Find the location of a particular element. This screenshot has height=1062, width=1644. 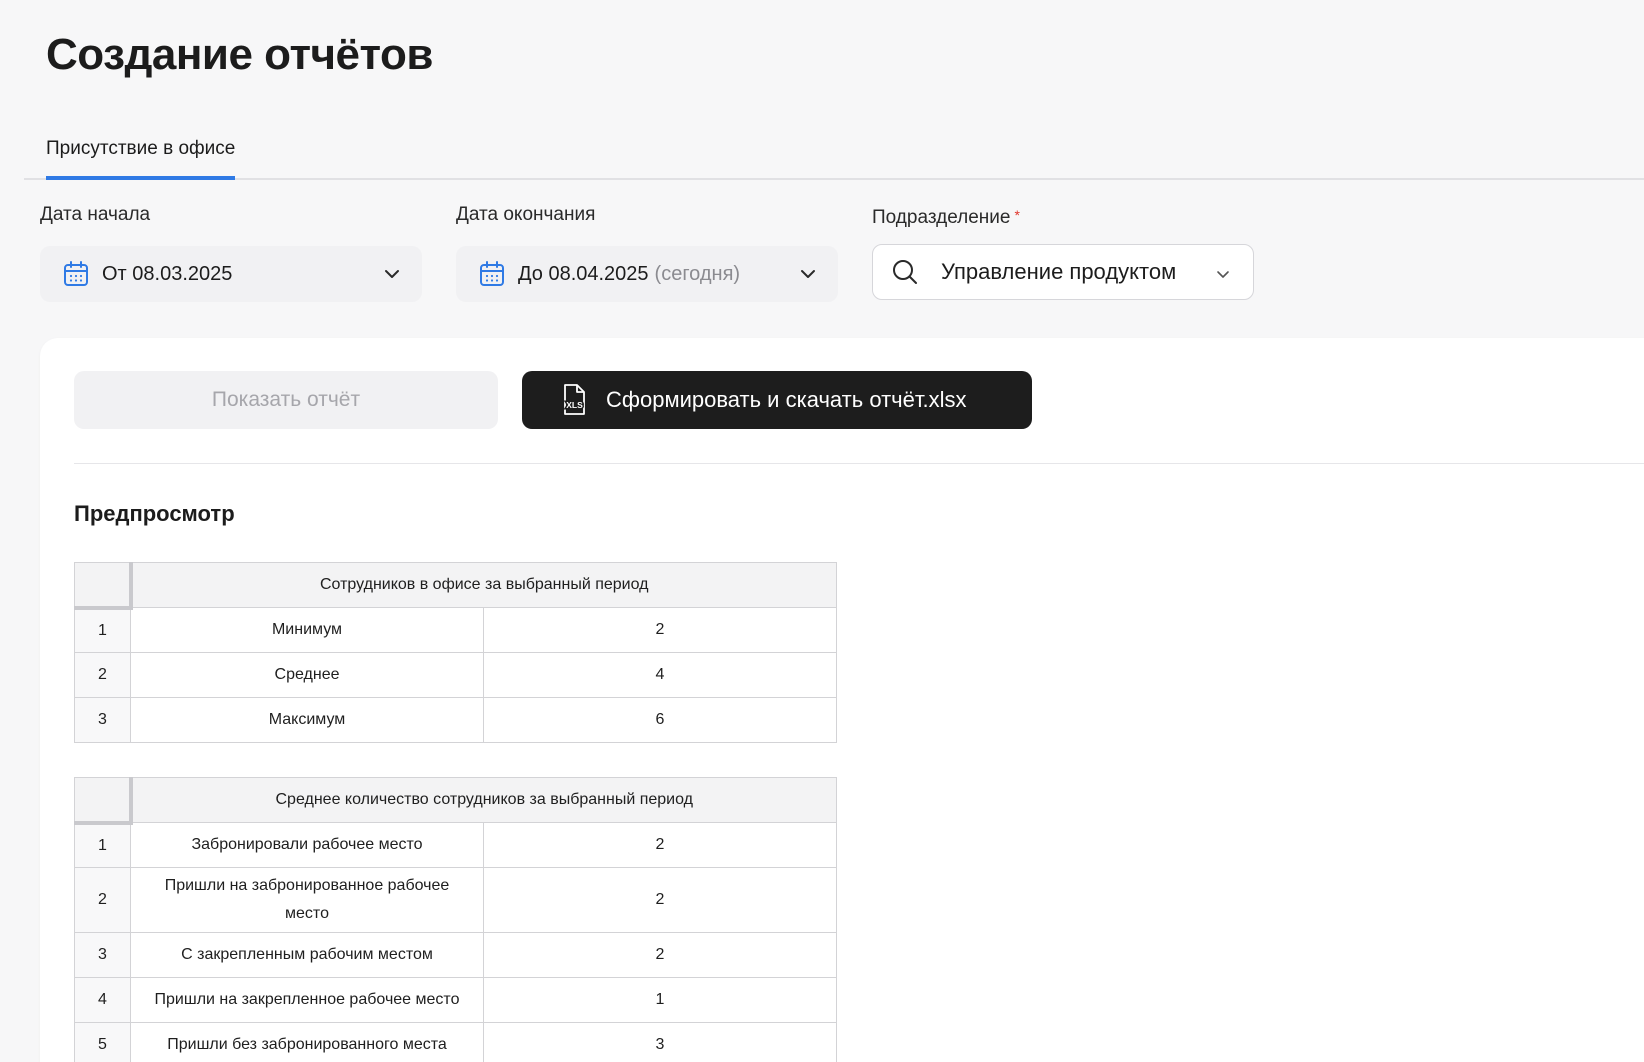

page-title: Создание отчётов is located at coordinates (239, 54).